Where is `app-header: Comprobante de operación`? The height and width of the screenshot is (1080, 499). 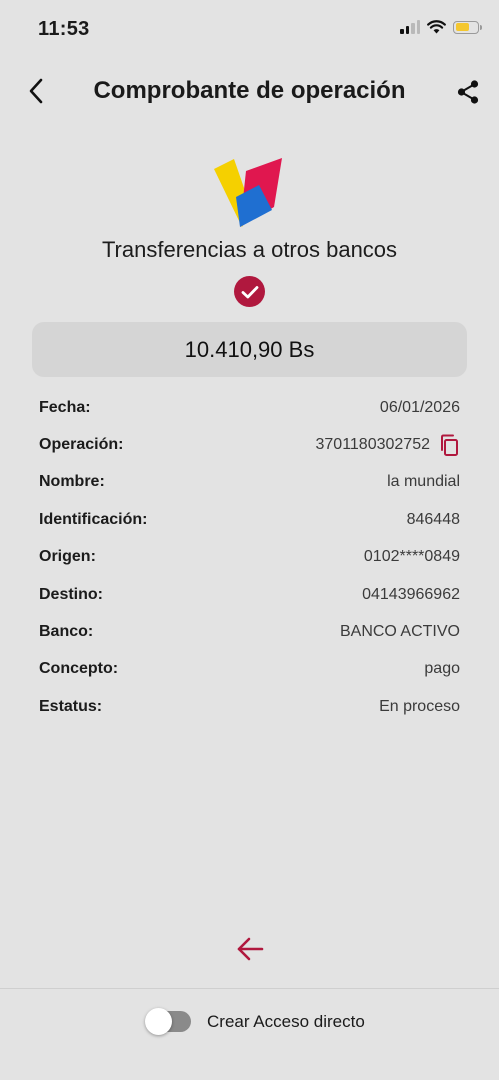
app-header: Comprobante de operación is located at coordinates (249, 92).